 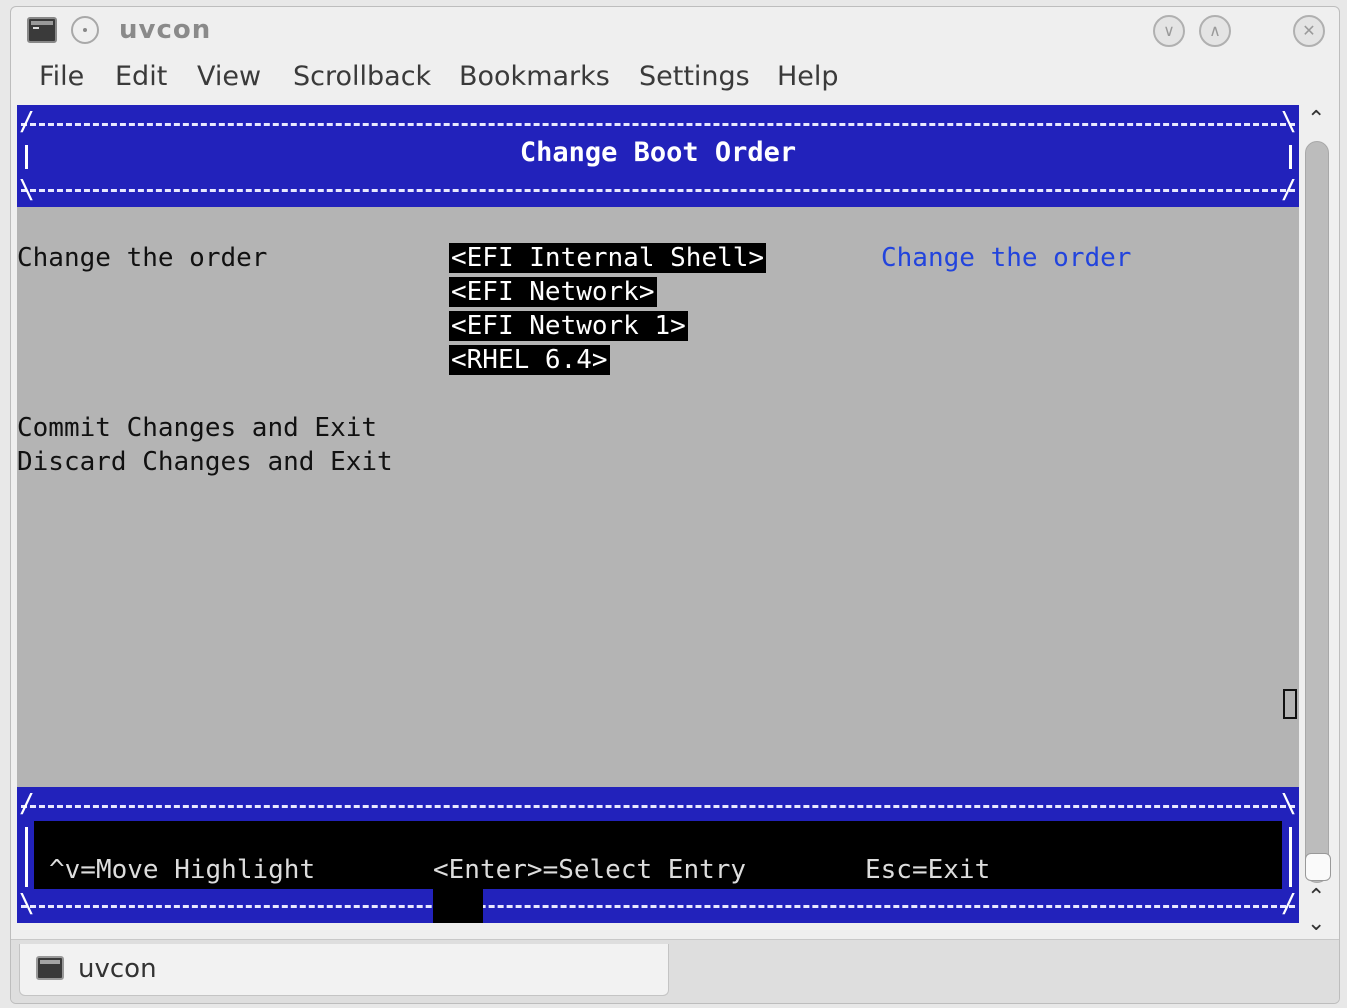 I want to click on vertical-scrollbar: ⌃ ⌃ ⌄, so click(x=1318, y=522).